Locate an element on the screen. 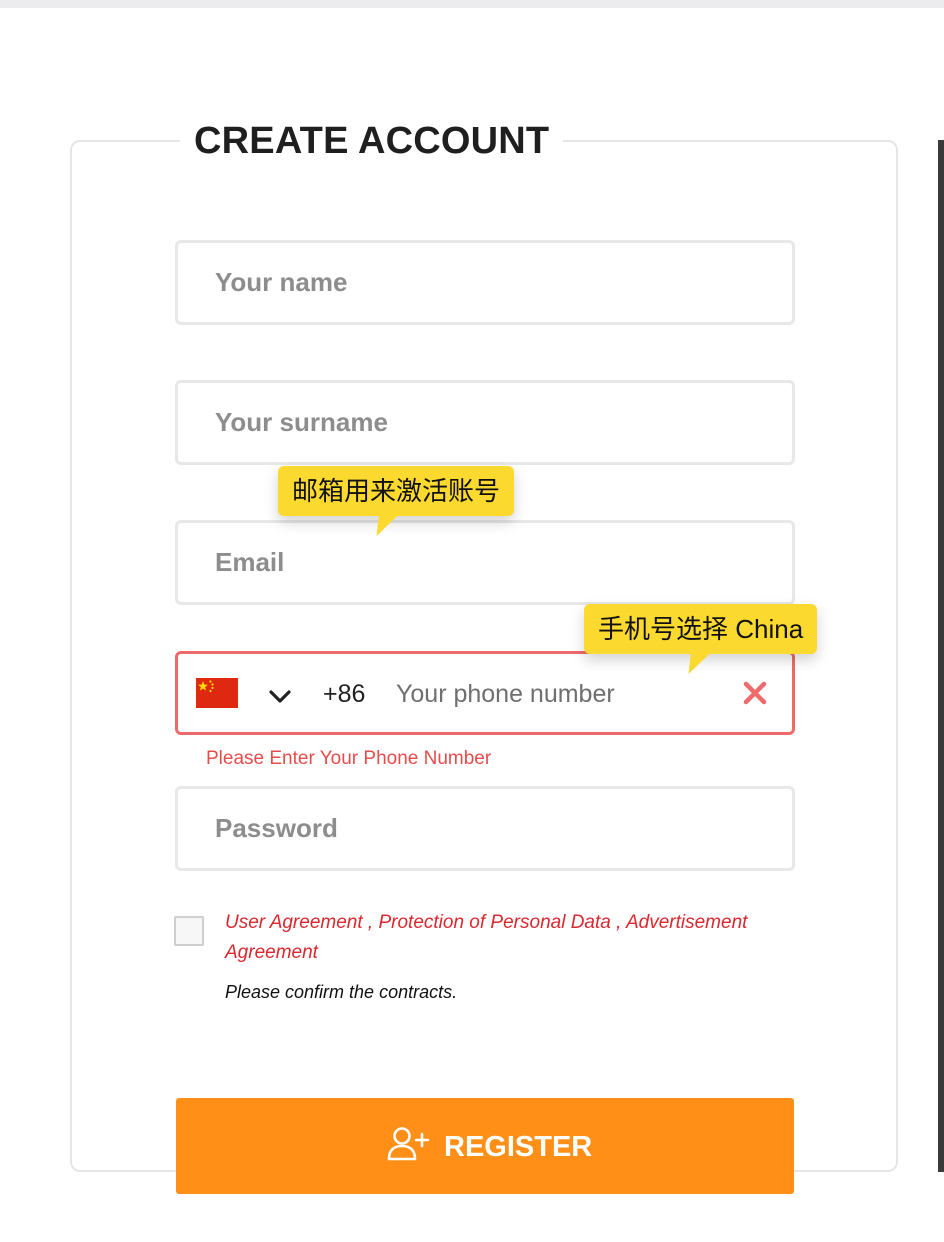 The height and width of the screenshot is (1242, 944). user-agreement-link: User Agreement is located at coordinates (294, 922).